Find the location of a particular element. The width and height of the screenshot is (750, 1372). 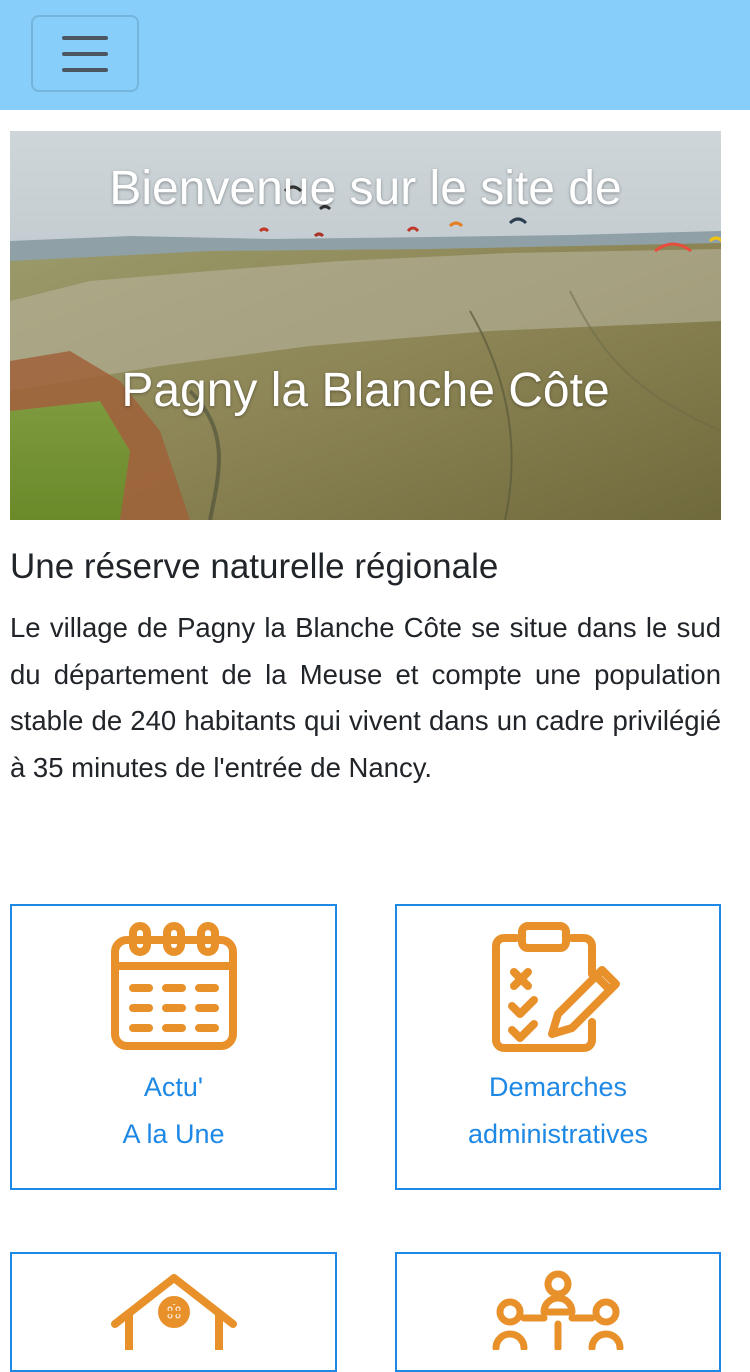

hero-village-name: Pagny la Blanche Côte is located at coordinates (365, 390).